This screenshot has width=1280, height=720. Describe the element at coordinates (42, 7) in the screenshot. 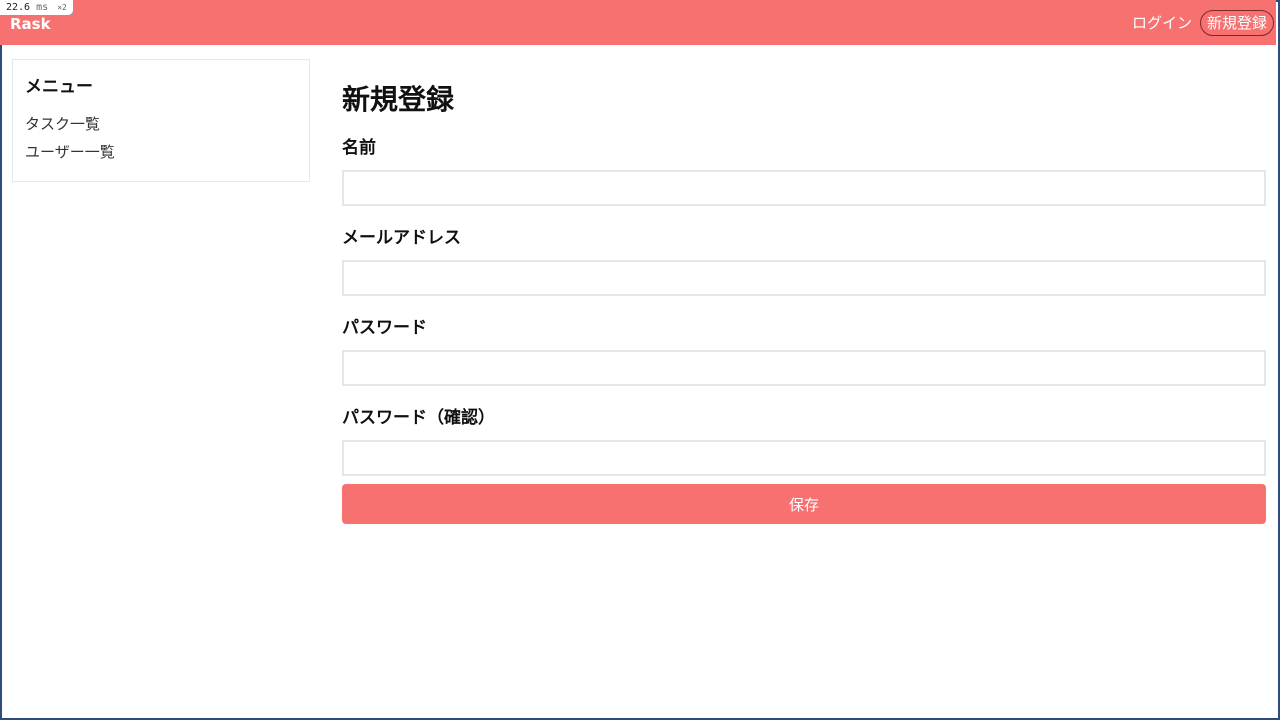

I see `perf-unit: ms` at that location.